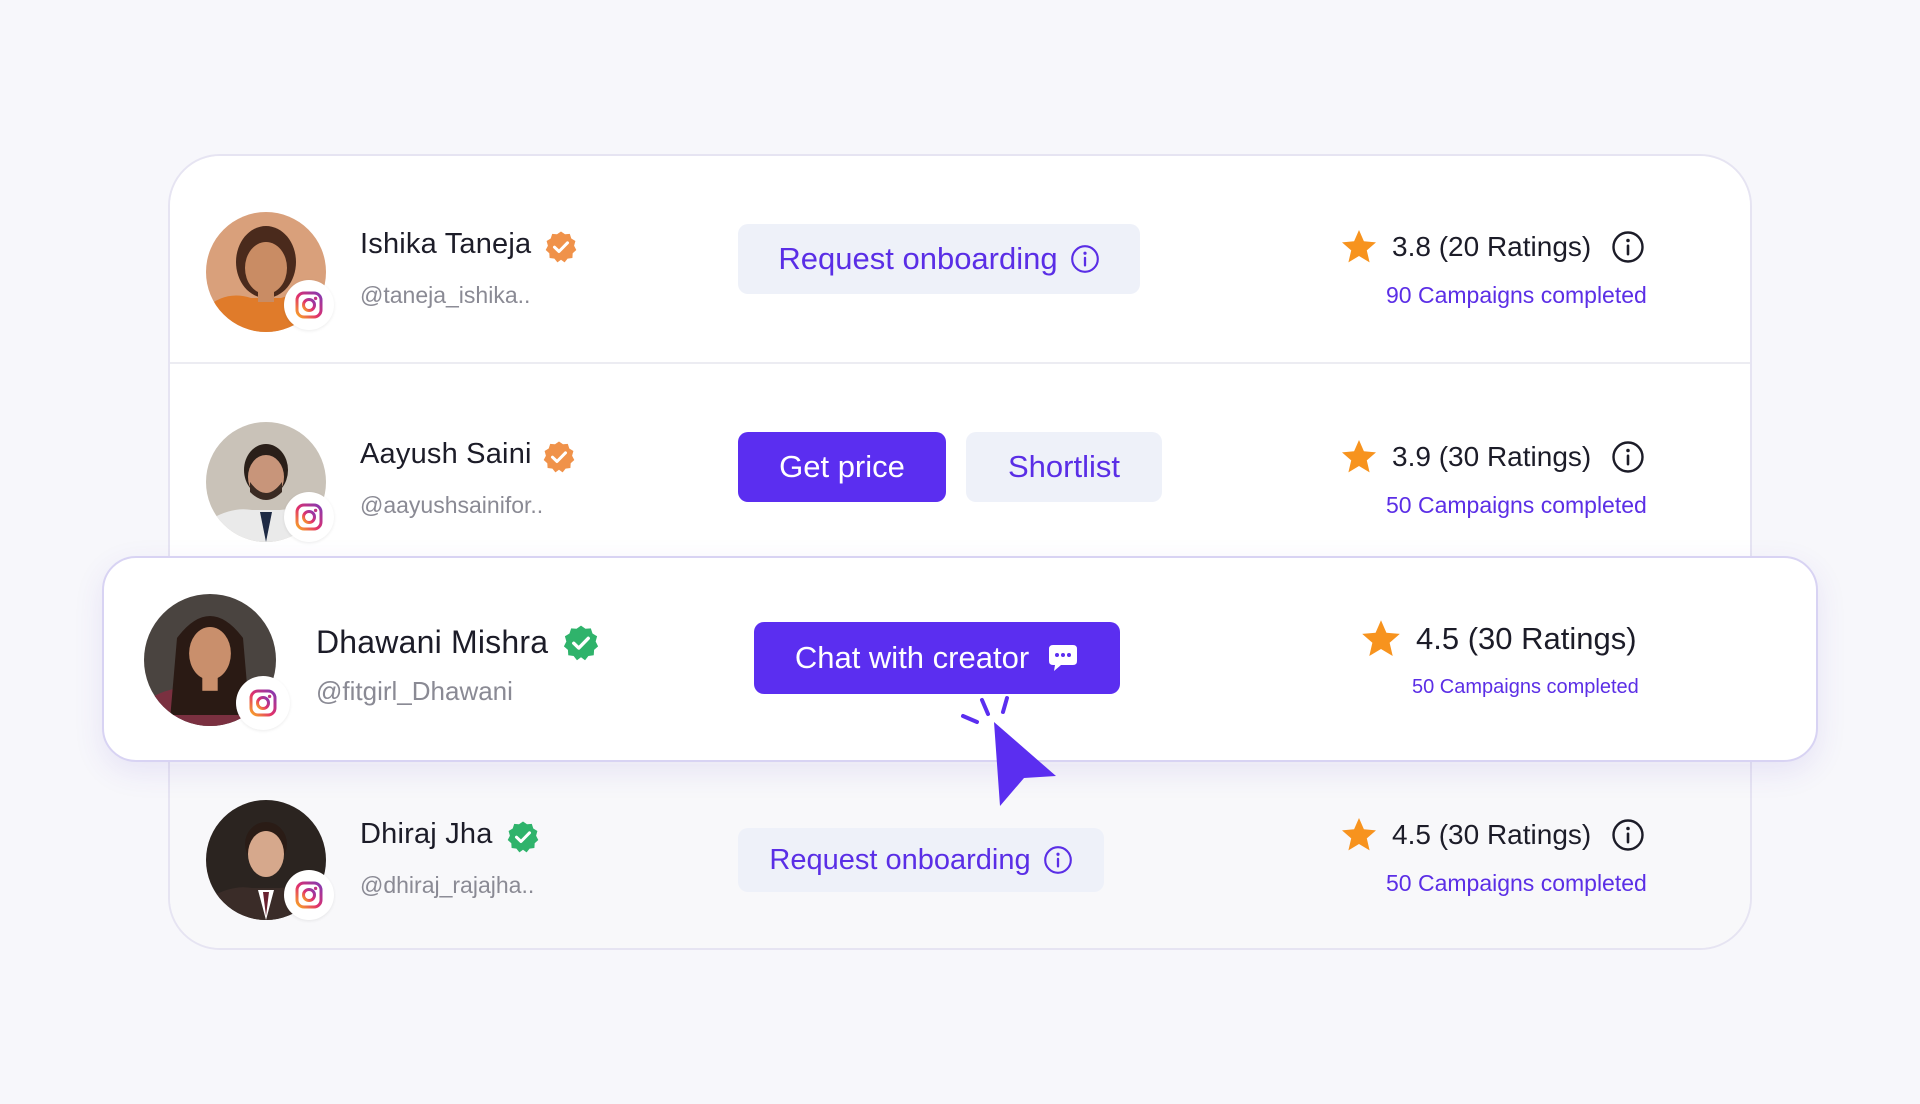 Image resolution: width=1920 pixels, height=1104 pixels. Describe the element at coordinates (1025, 764) in the screenshot. I see `cursor-pointer-icon` at that location.